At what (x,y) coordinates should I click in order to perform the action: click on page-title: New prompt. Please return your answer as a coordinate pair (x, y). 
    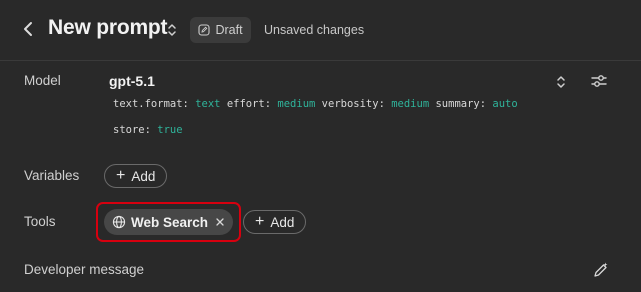
    Looking at the image, I should click on (108, 27).